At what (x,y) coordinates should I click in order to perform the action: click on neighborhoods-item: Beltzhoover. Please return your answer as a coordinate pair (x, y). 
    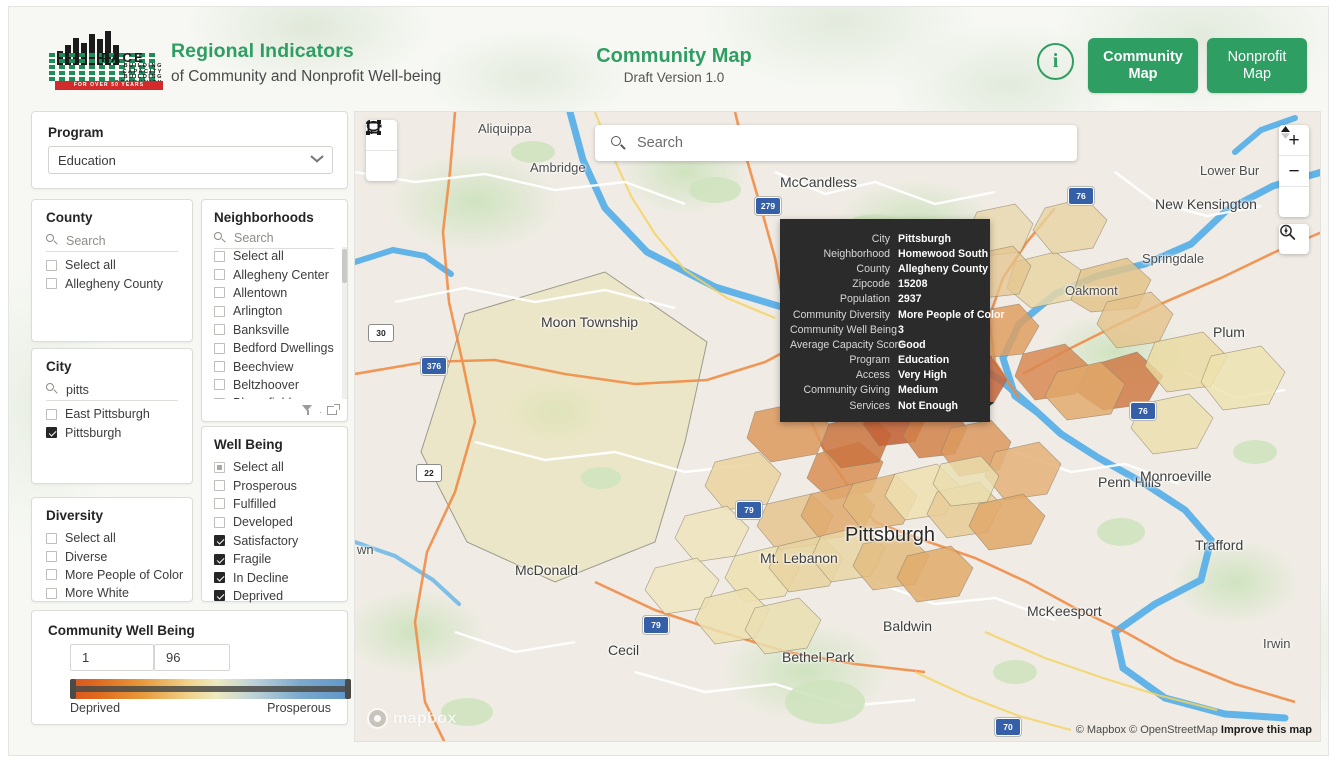
    Looking at the image, I should click on (276, 385).